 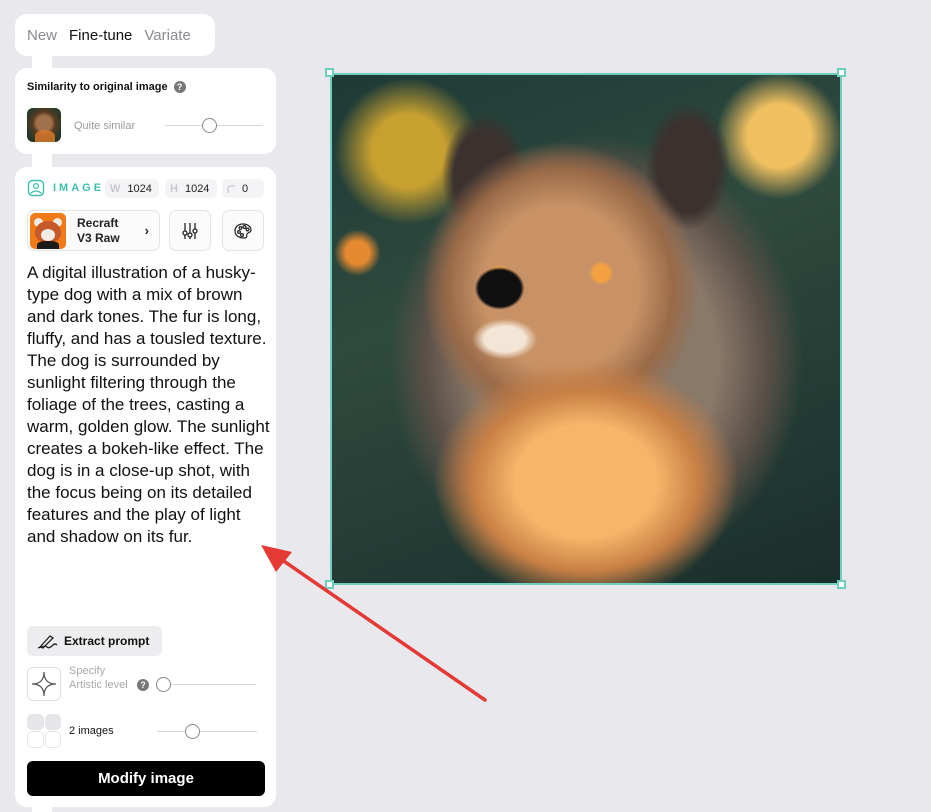 I want to click on model-name-line1: Recraft, so click(x=98, y=222).